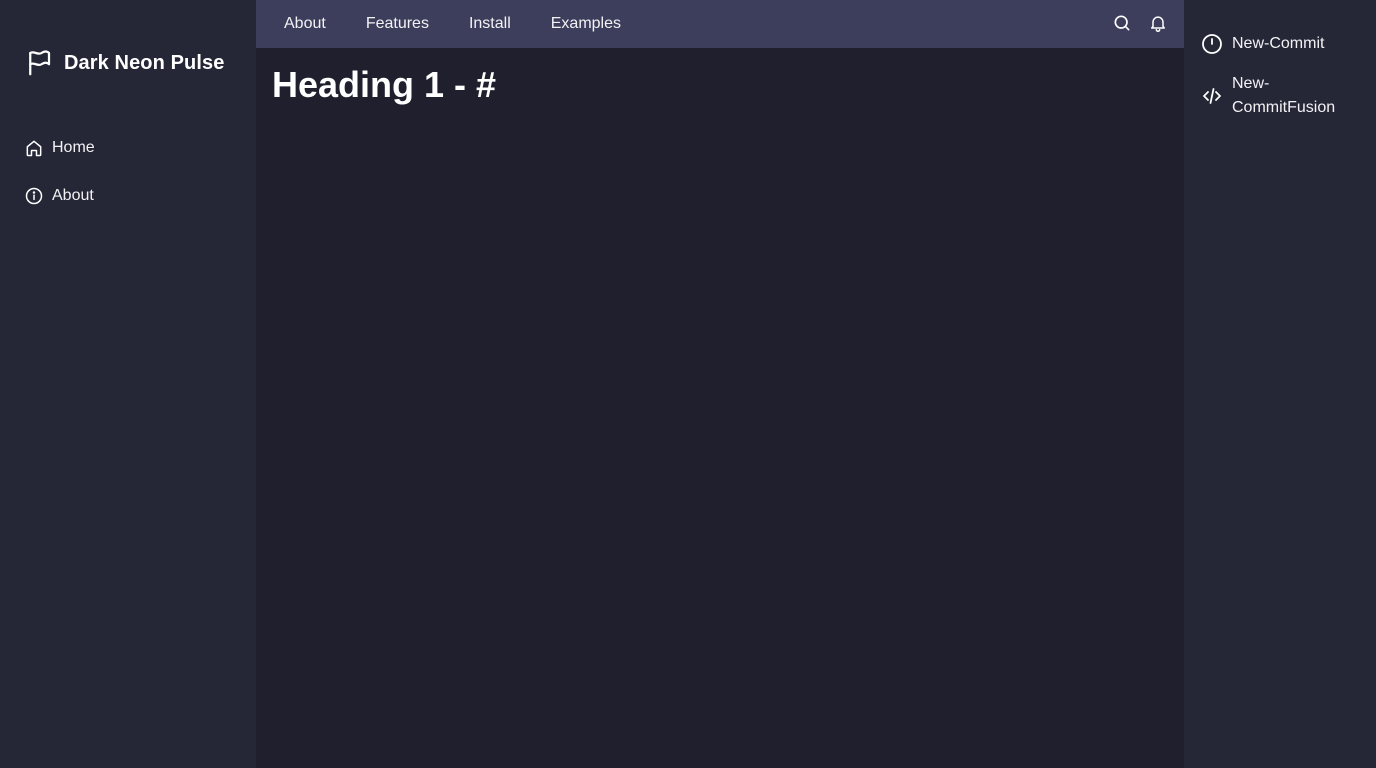 Image resolution: width=1376 pixels, height=768 pixels. Describe the element at coordinates (39, 63) in the screenshot. I see `flag-icon` at that location.